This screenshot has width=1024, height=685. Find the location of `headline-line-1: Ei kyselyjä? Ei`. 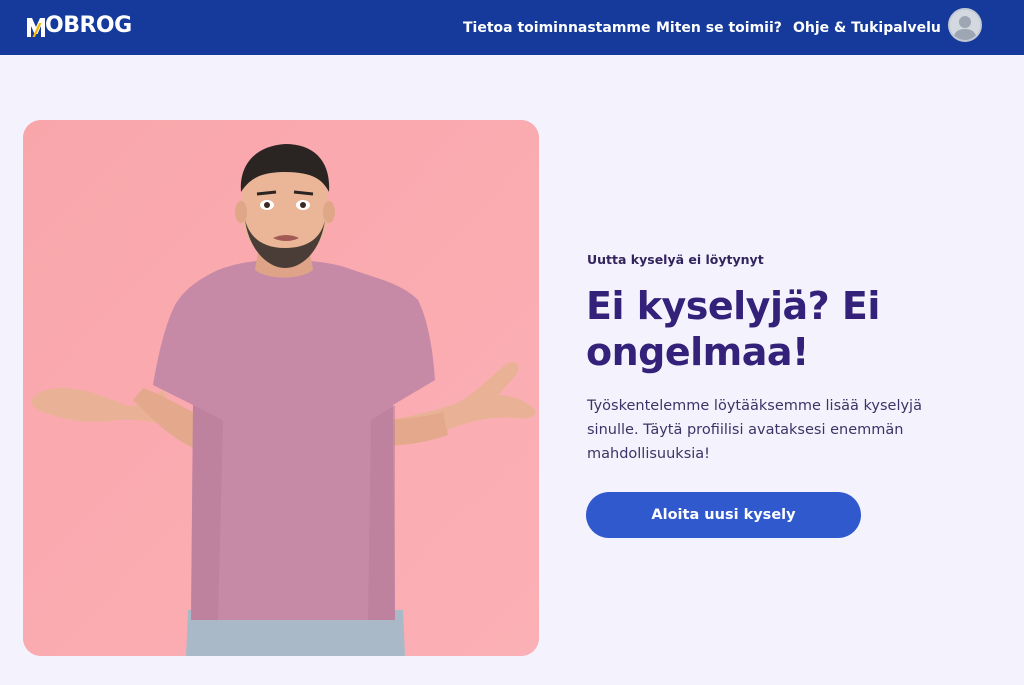

headline-line-1: Ei kyselyjä? Ei is located at coordinates (733, 306).